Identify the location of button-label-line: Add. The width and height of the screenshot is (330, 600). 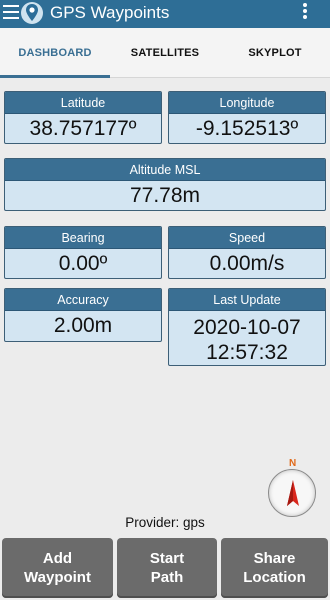
(57, 558).